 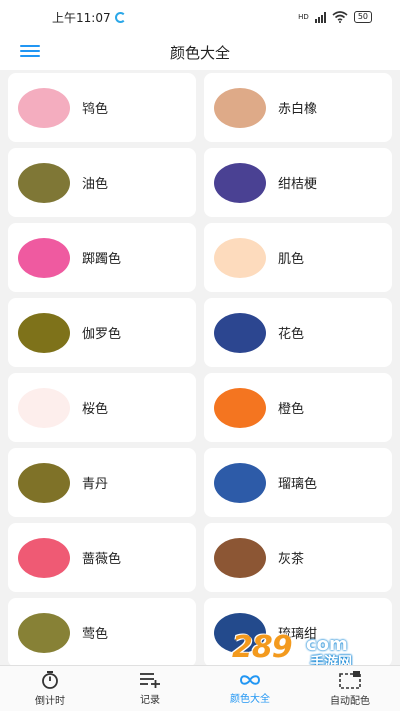 I want to click on color-card: 油色, so click(x=102, y=182).